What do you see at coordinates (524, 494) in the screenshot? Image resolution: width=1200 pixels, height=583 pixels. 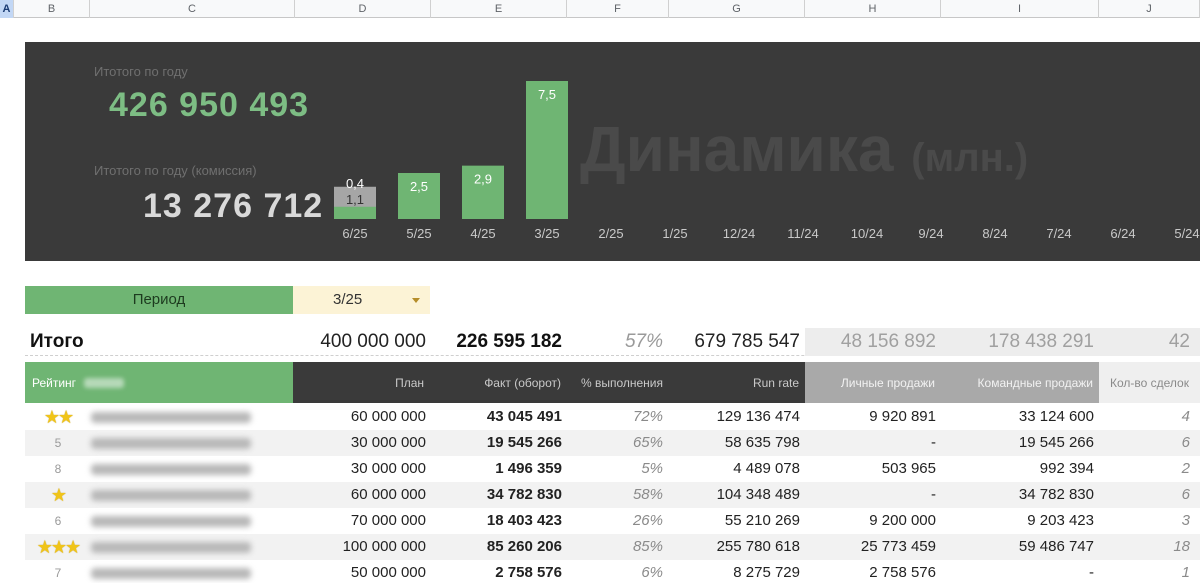 I see `fact-cell: 34 782 830` at bounding box center [524, 494].